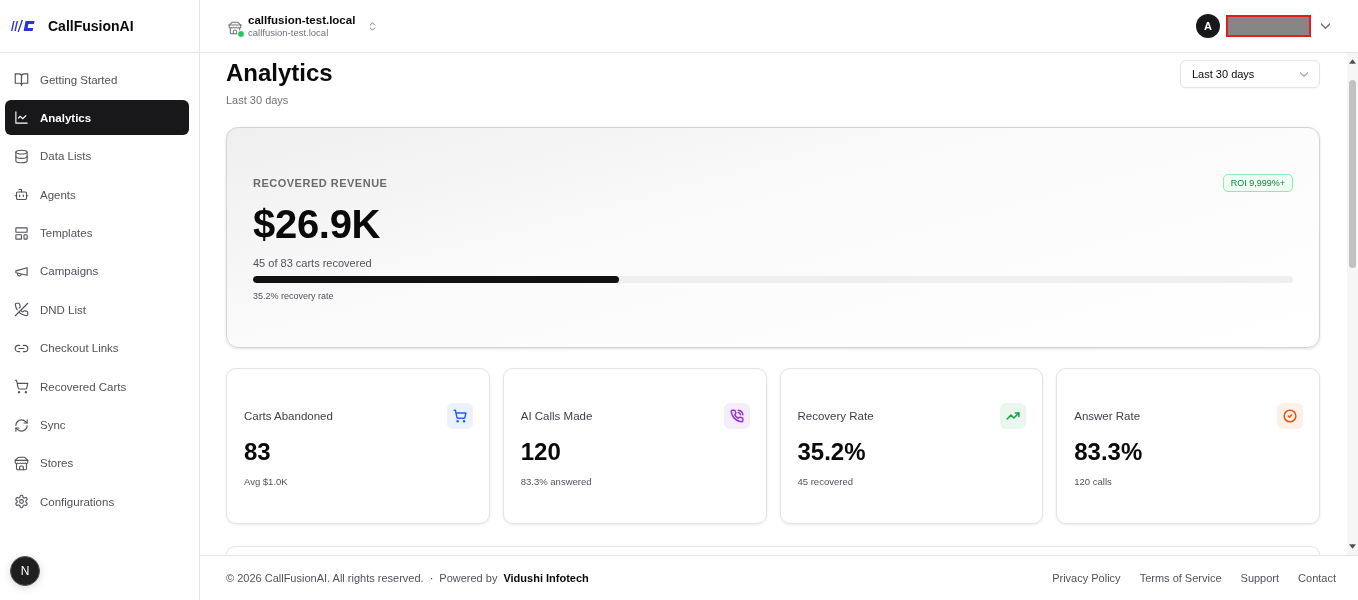  What do you see at coordinates (97, 387) in the screenshot?
I see `nav-item: Recovered Carts` at bounding box center [97, 387].